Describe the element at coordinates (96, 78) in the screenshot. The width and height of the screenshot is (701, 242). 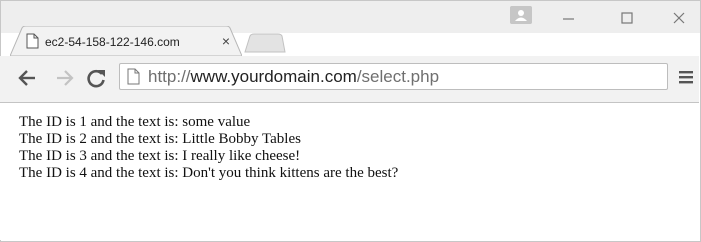
I see `reload-icon` at that location.